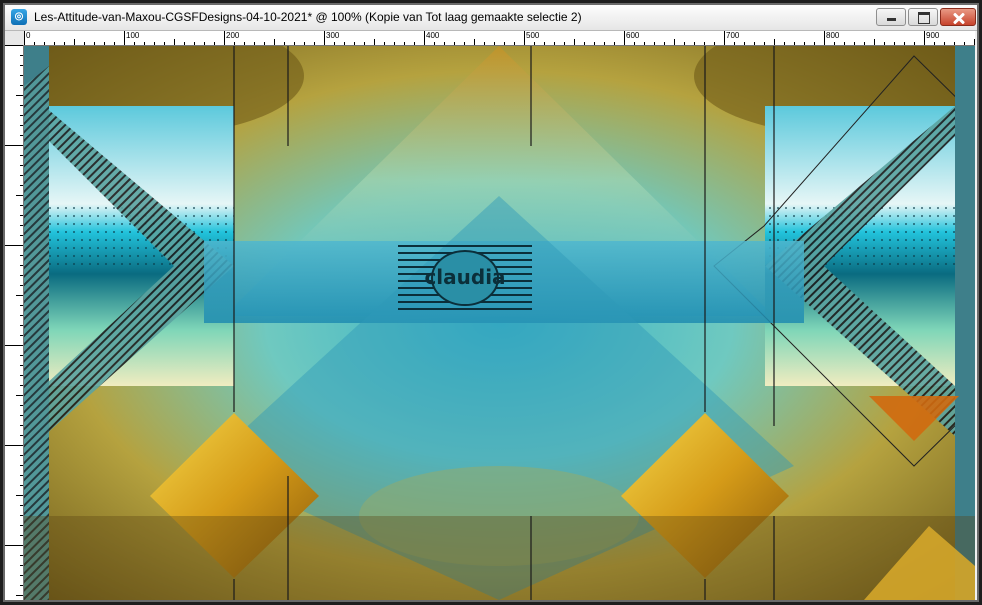 The width and height of the screenshot is (982, 605). Describe the element at coordinates (28, 35) in the screenshot. I see `ruler-label: 0` at that location.